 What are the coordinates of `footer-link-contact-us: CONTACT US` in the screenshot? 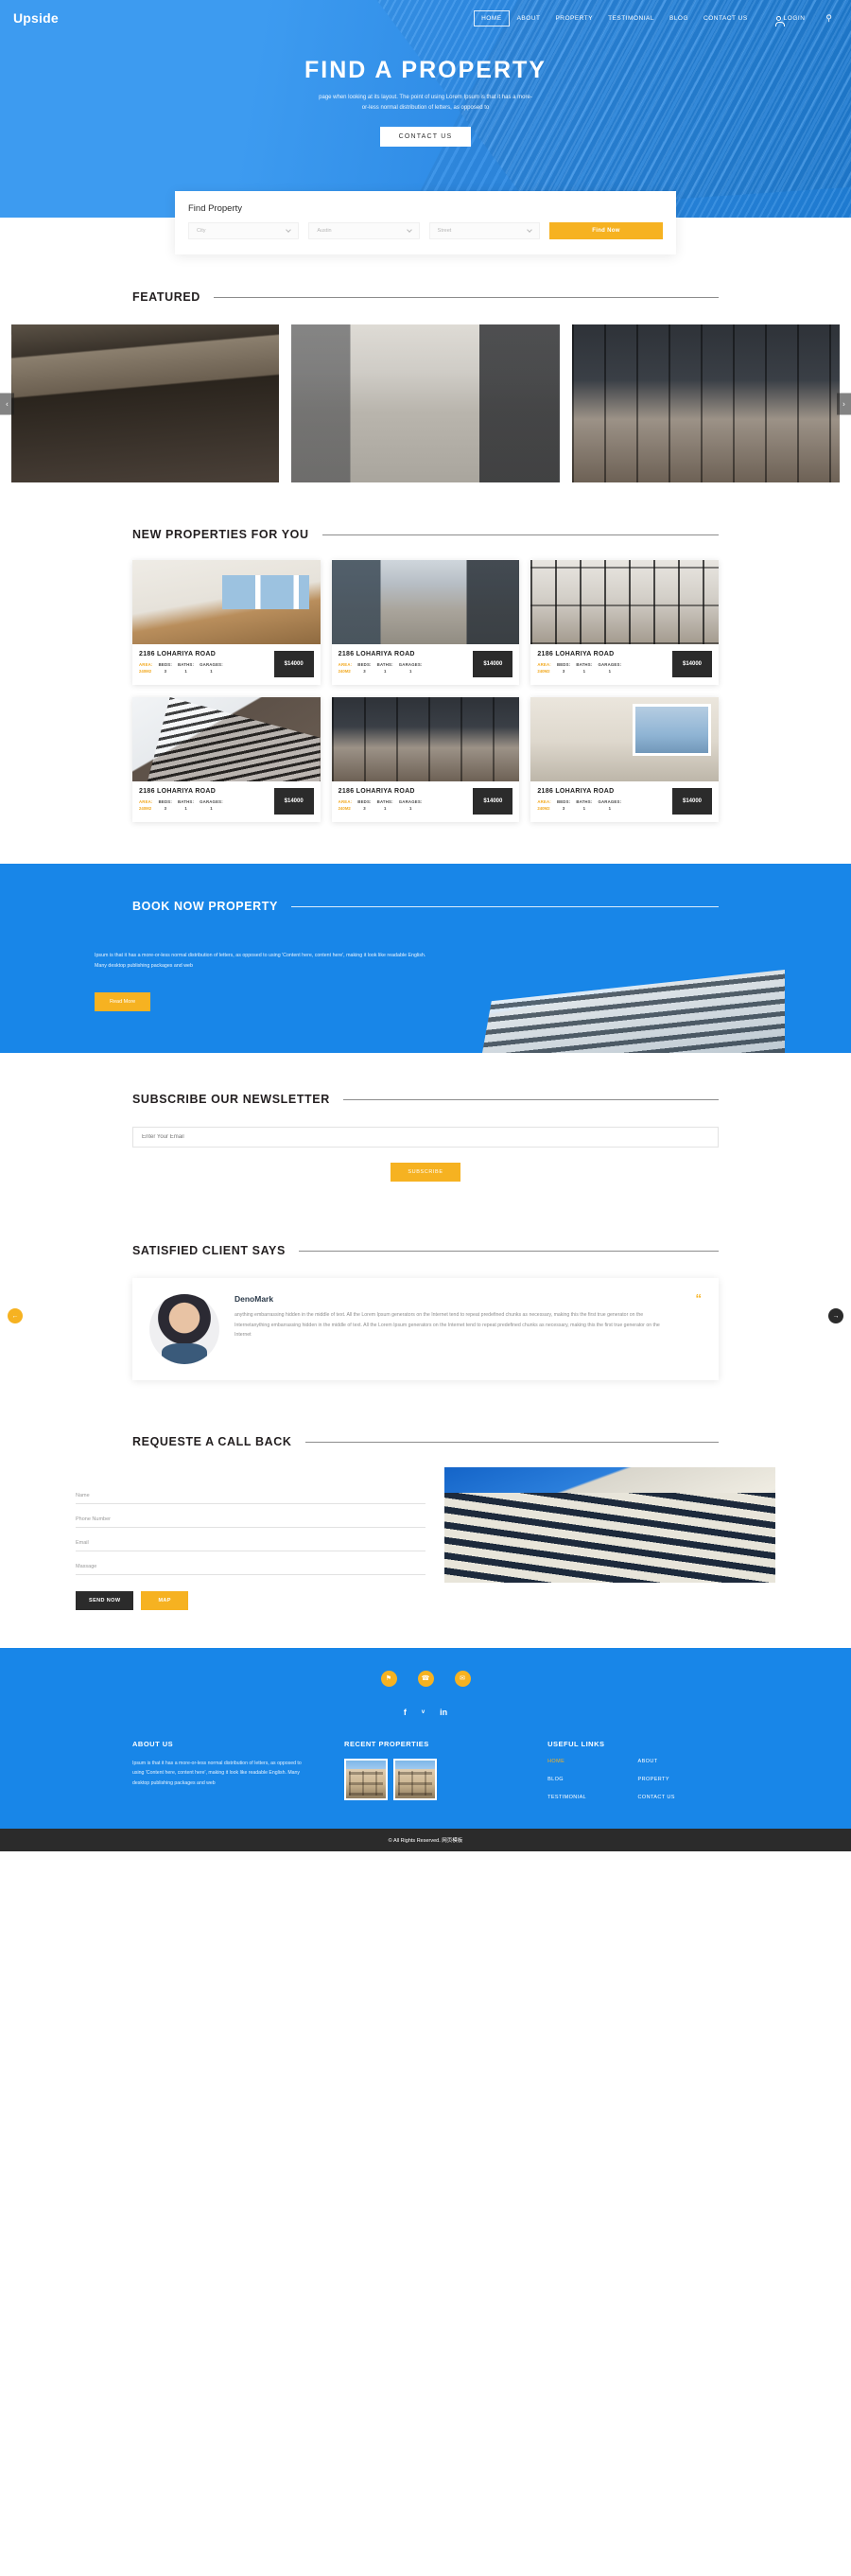 It's located at (679, 1798).